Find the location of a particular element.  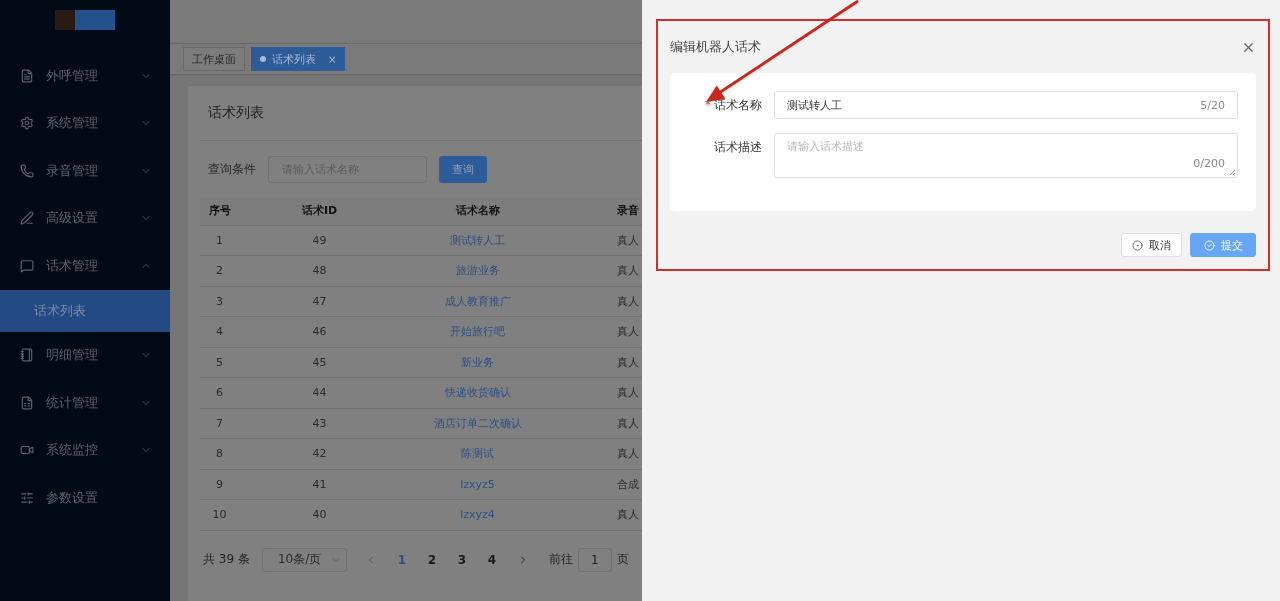

sidebar-item: 参数设置 is located at coordinates (85, 498).